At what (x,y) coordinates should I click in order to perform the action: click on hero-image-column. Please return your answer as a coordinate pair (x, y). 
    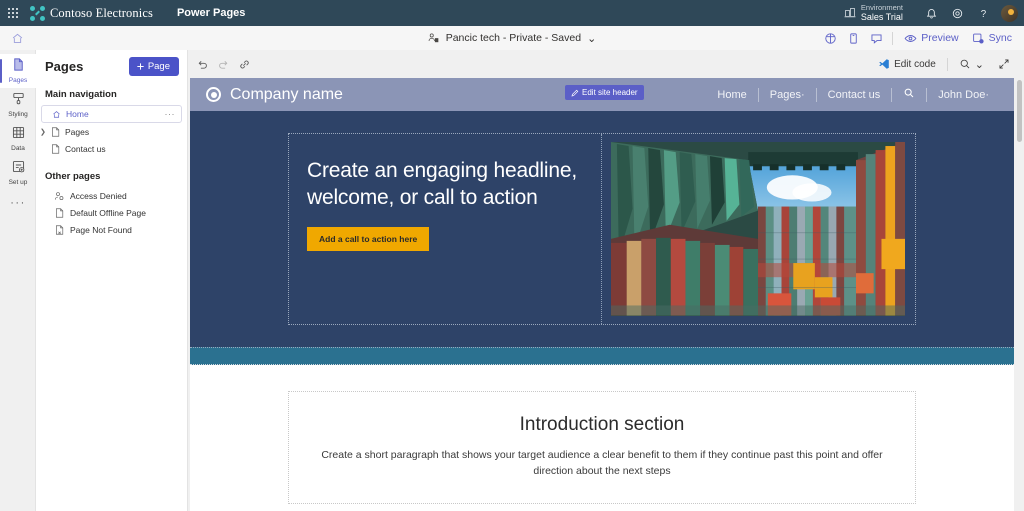
    Looking at the image, I should click on (758, 229).